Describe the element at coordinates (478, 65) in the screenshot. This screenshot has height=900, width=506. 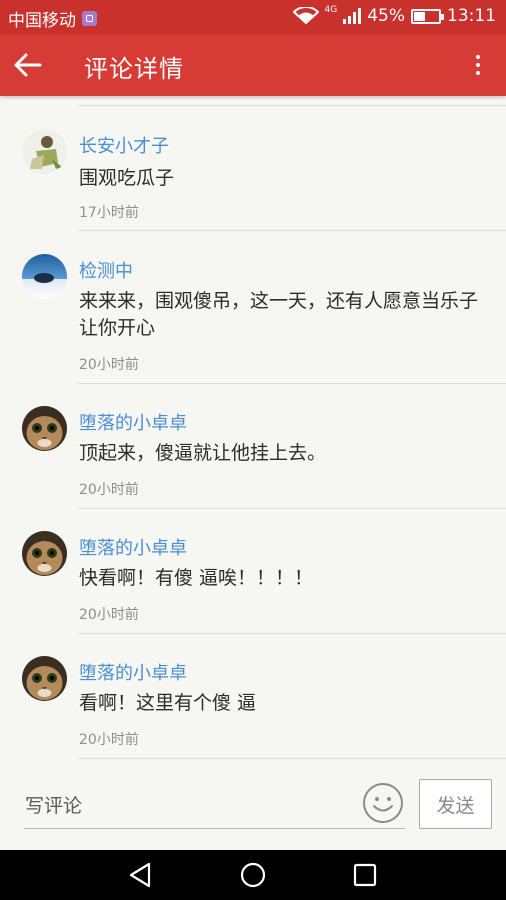
I see `more-vertical-icon` at that location.